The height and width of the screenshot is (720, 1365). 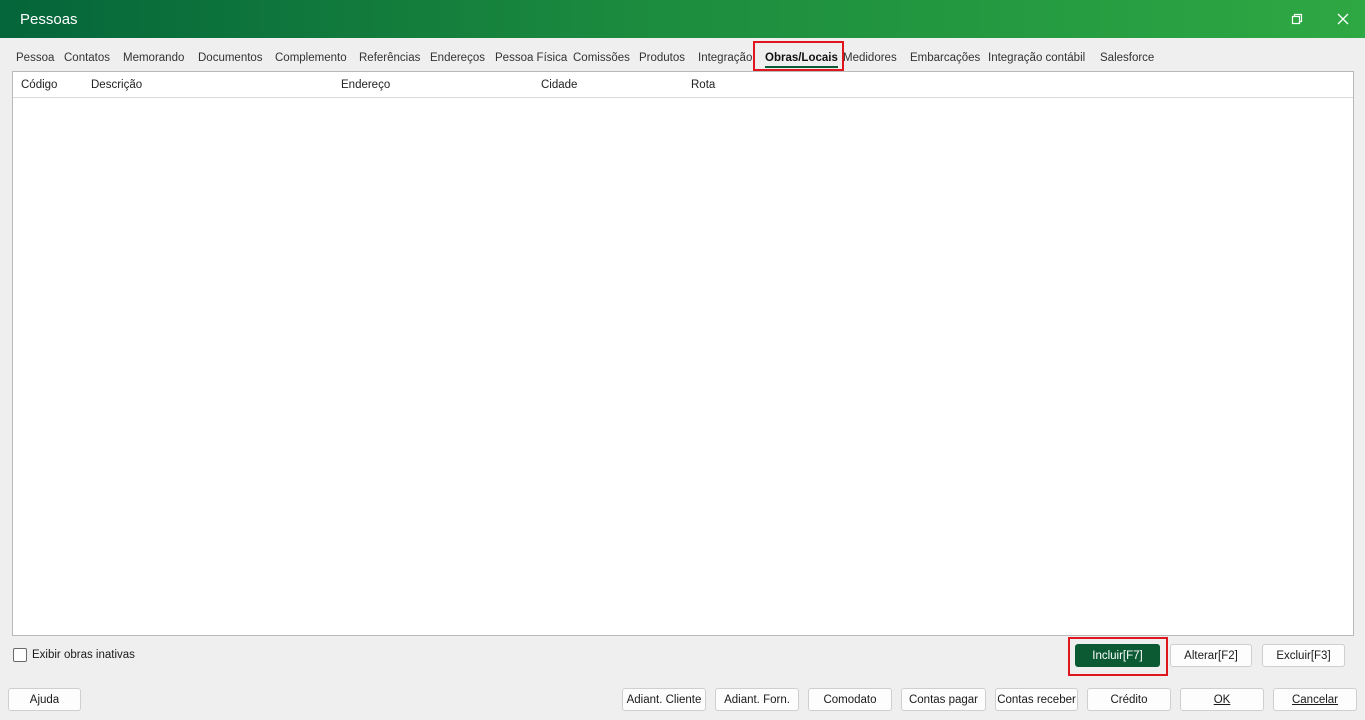 What do you see at coordinates (1117, 655) in the screenshot?
I see `include-button: Incluir[F7]` at bounding box center [1117, 655].